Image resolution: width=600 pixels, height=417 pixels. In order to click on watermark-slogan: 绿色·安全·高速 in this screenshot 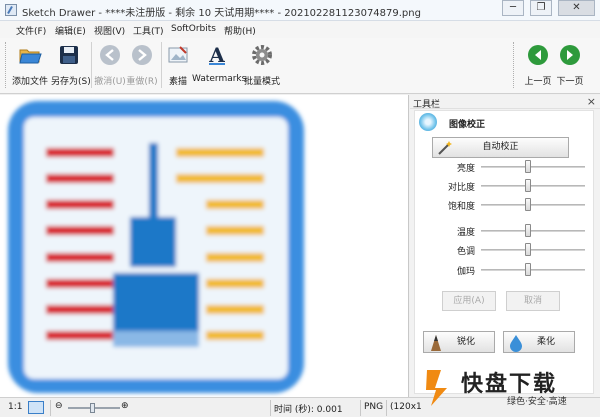, I will do `click(537, 402)`.